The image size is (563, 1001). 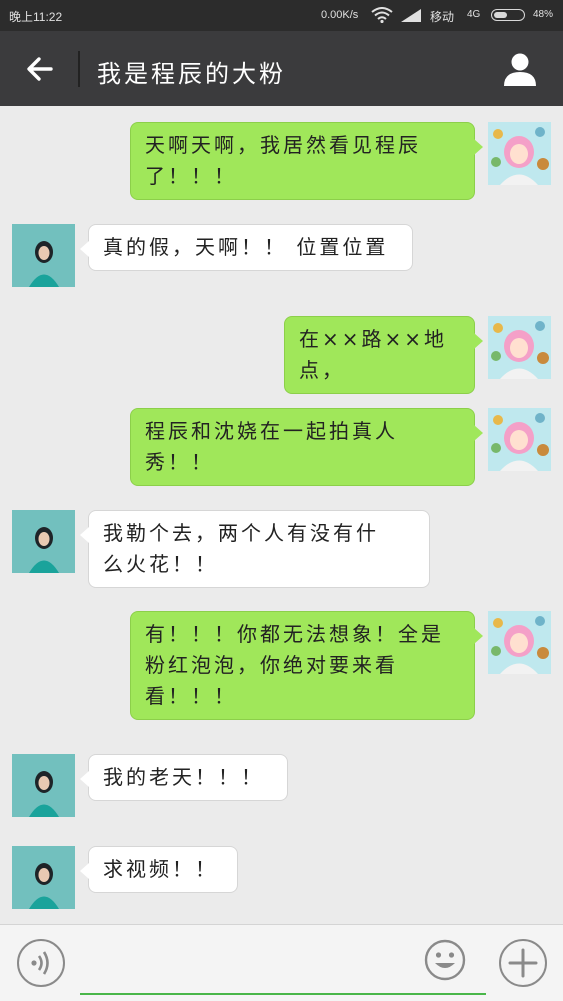 I want to click on message-text-line: 我的老天！！！, so click(x=183, y=777).